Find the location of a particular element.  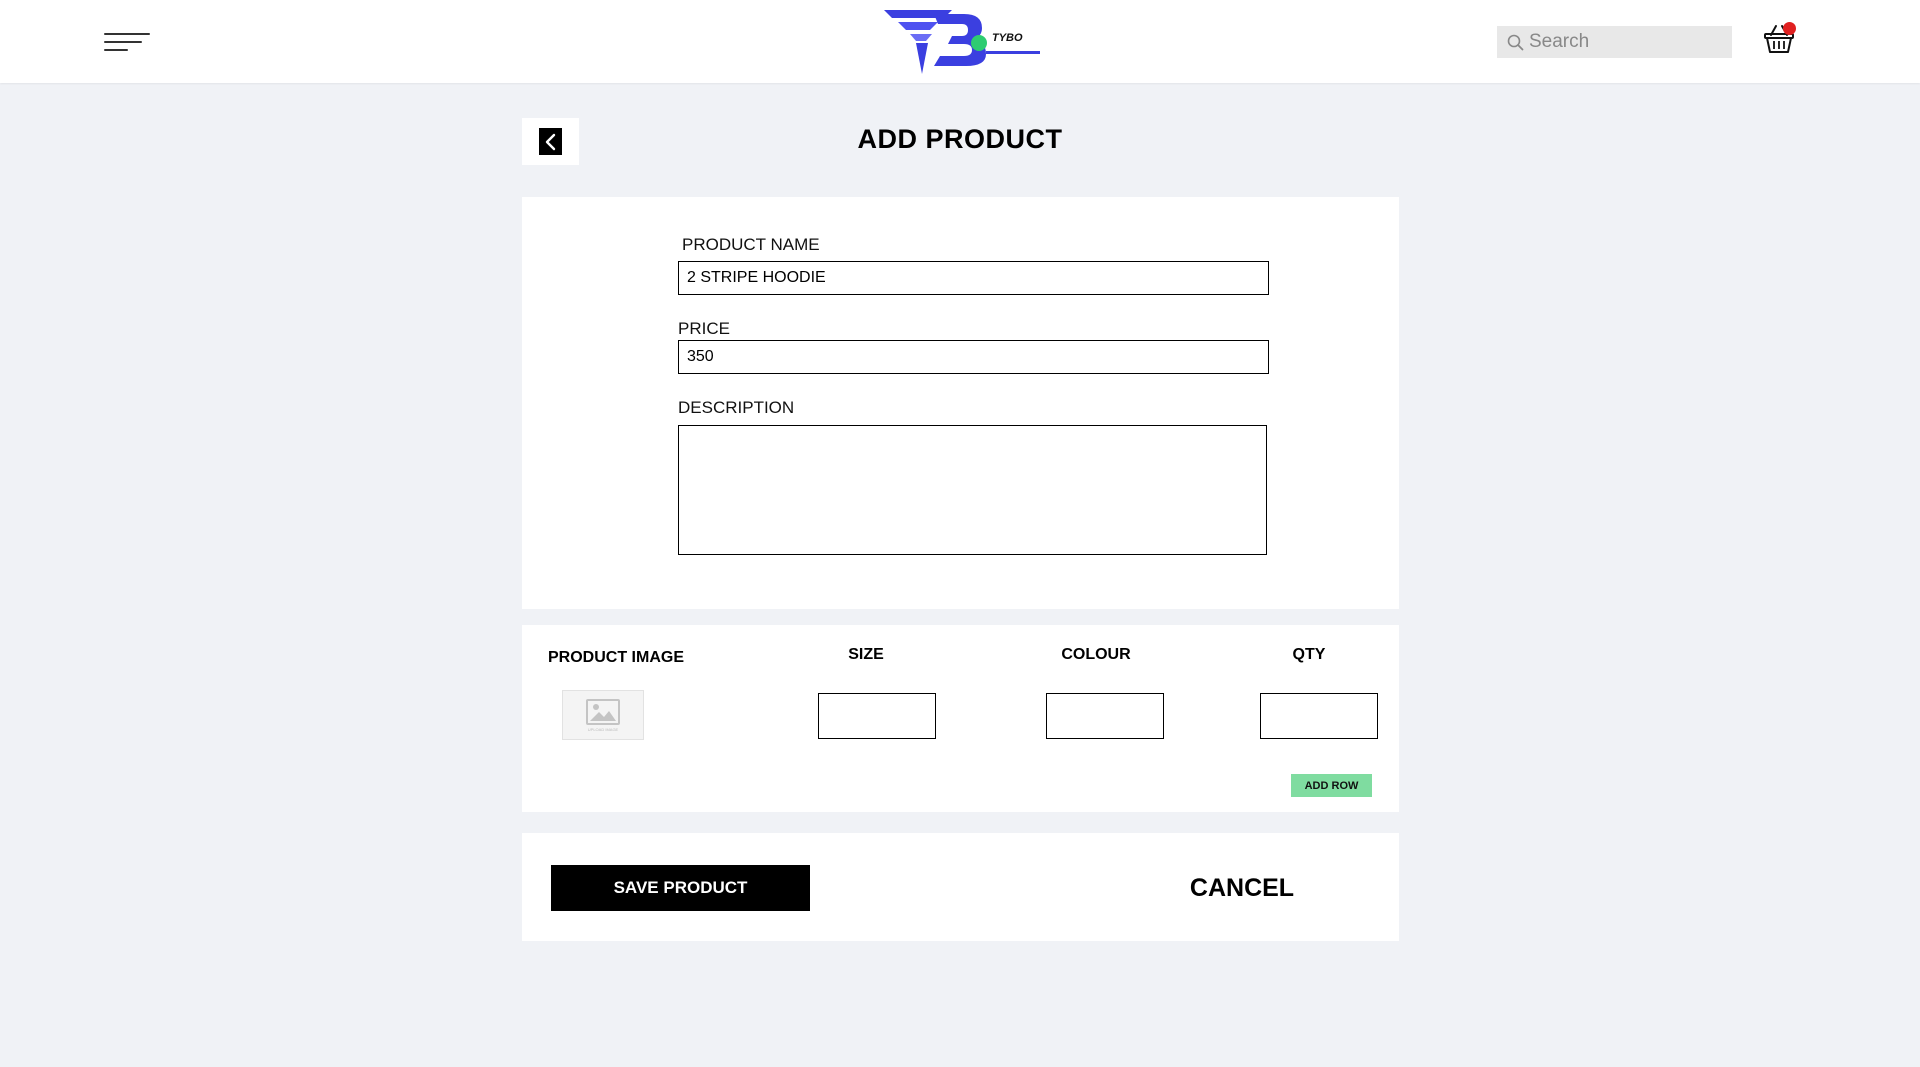

add-row-button: ADD ROW is located at coordinates (1331, 785).